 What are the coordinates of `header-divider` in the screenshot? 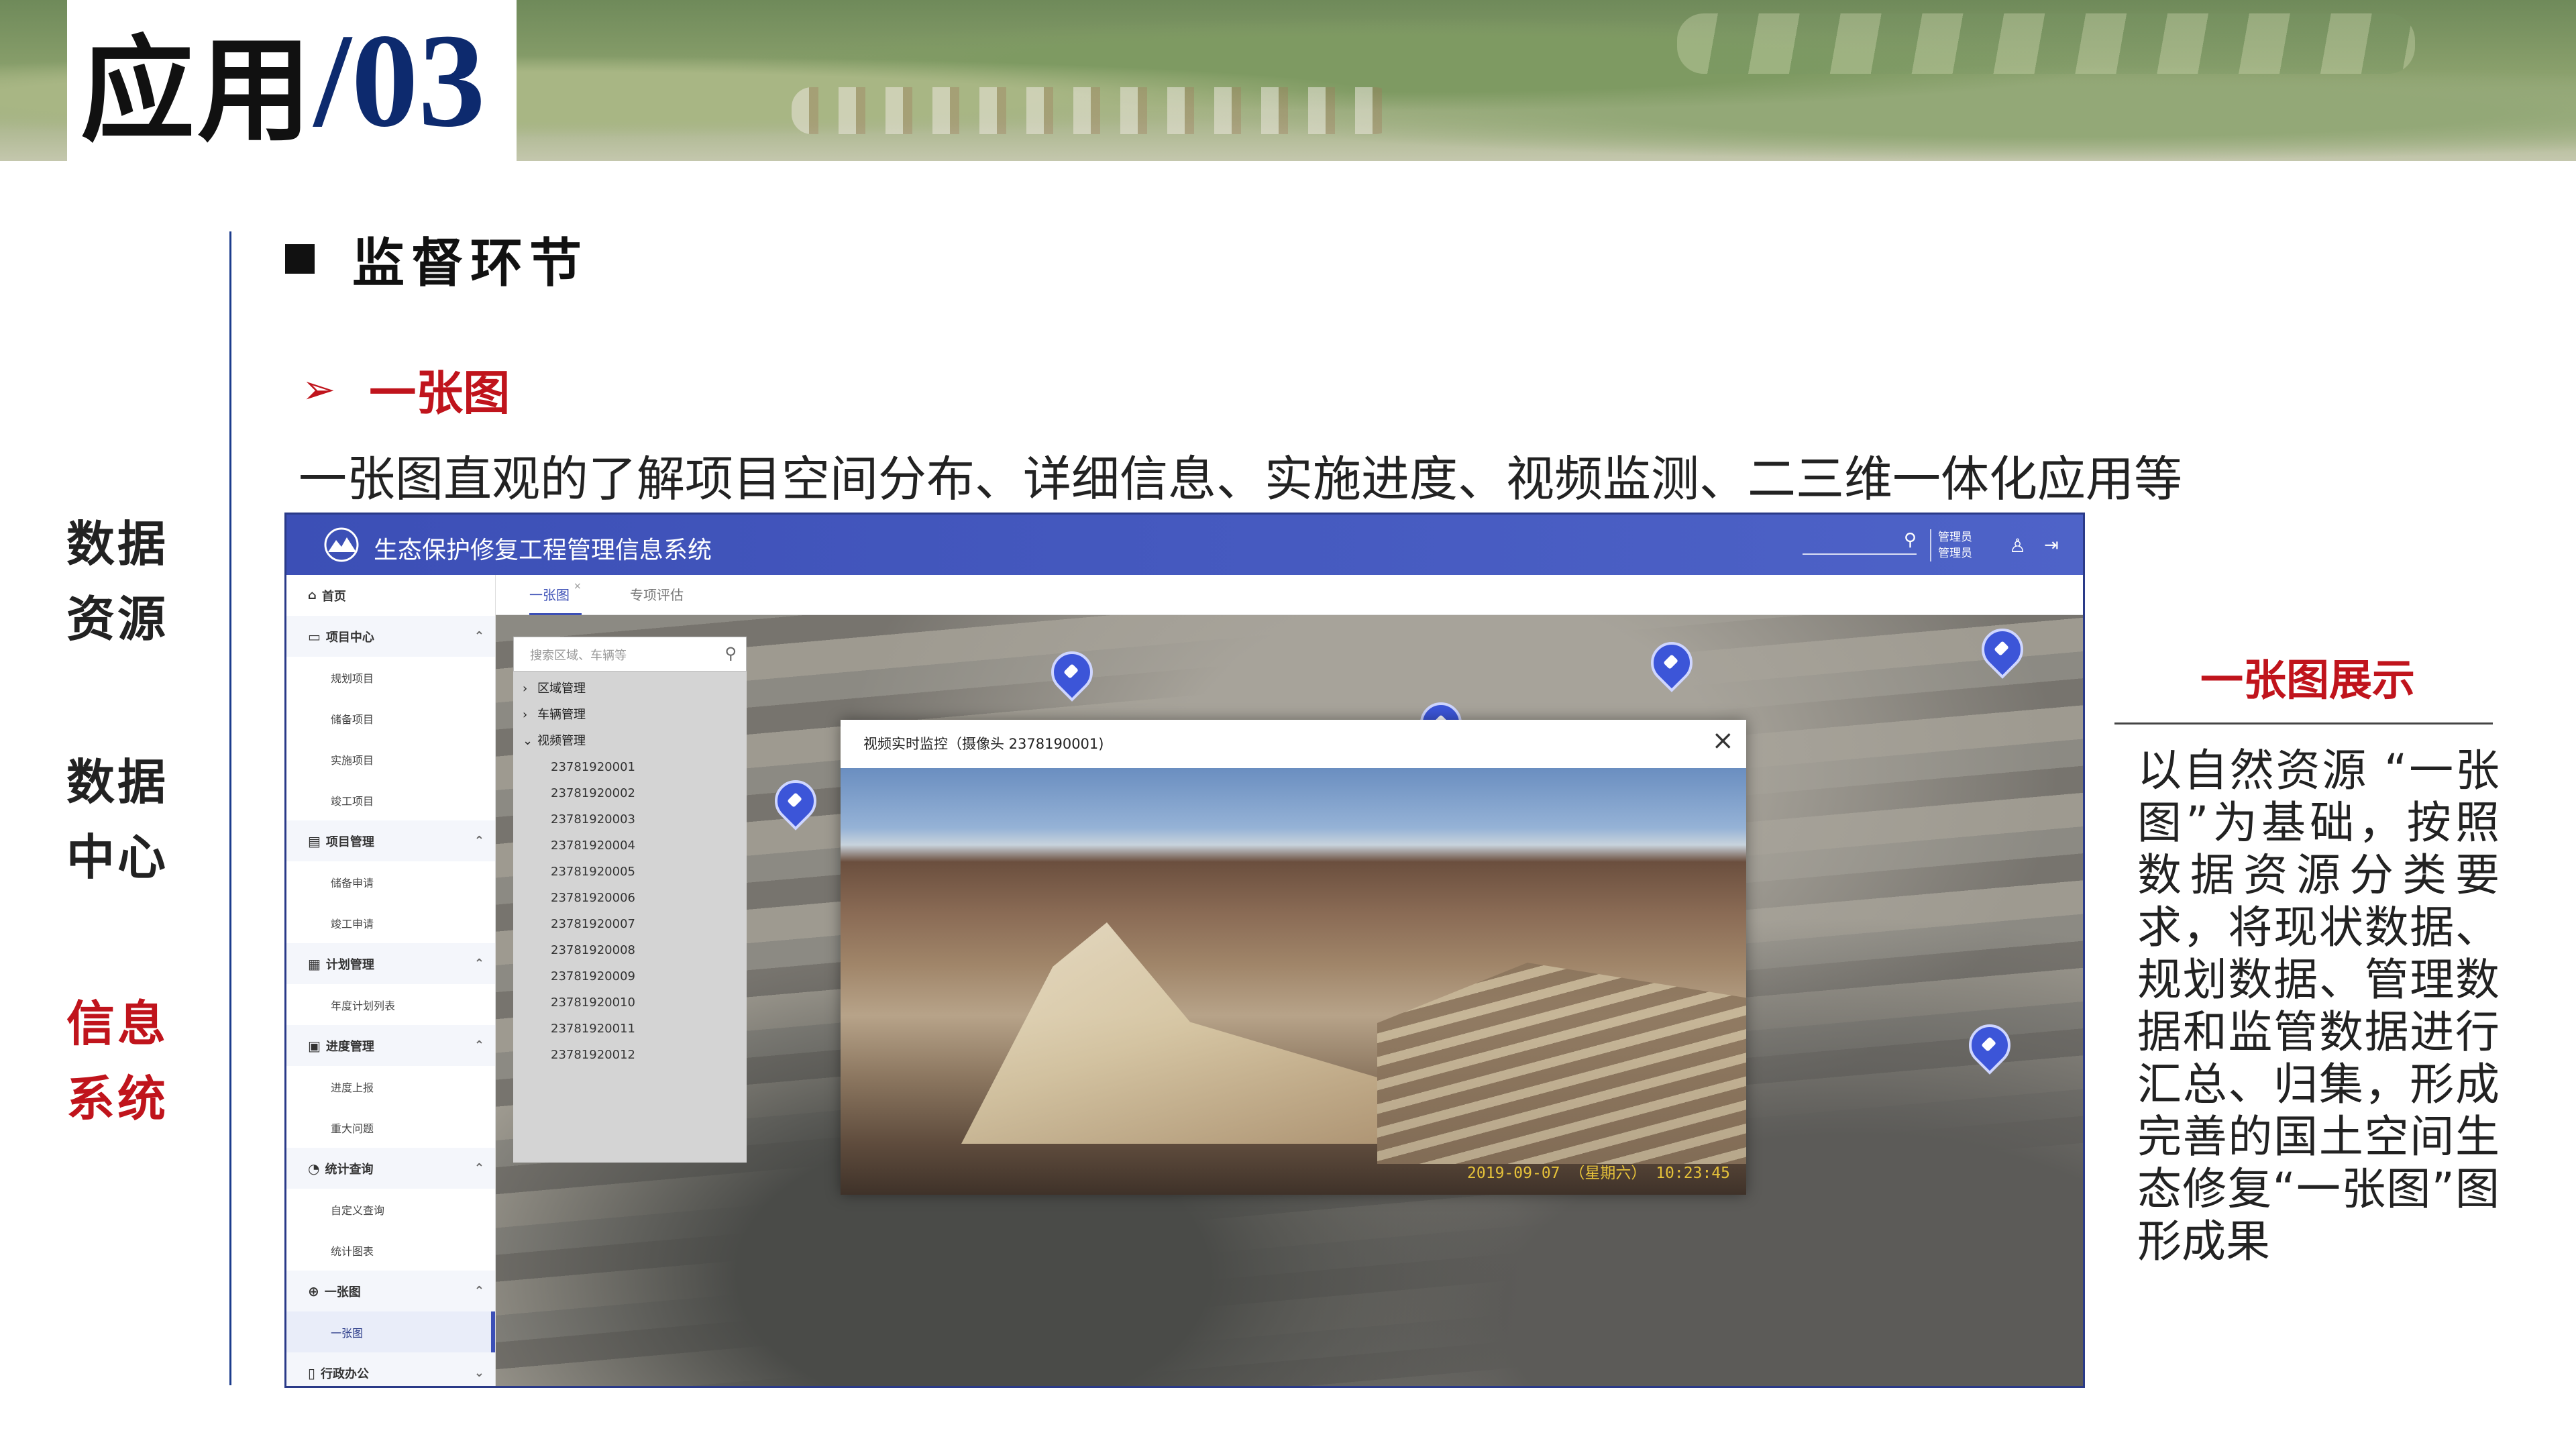 It's located at (1930, 545).